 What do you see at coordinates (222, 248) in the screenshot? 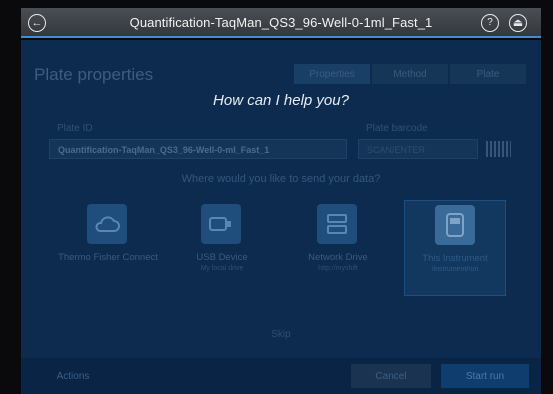
I see `destination-usb-device: USB Device My local drive` at bounding box center [222, 248].